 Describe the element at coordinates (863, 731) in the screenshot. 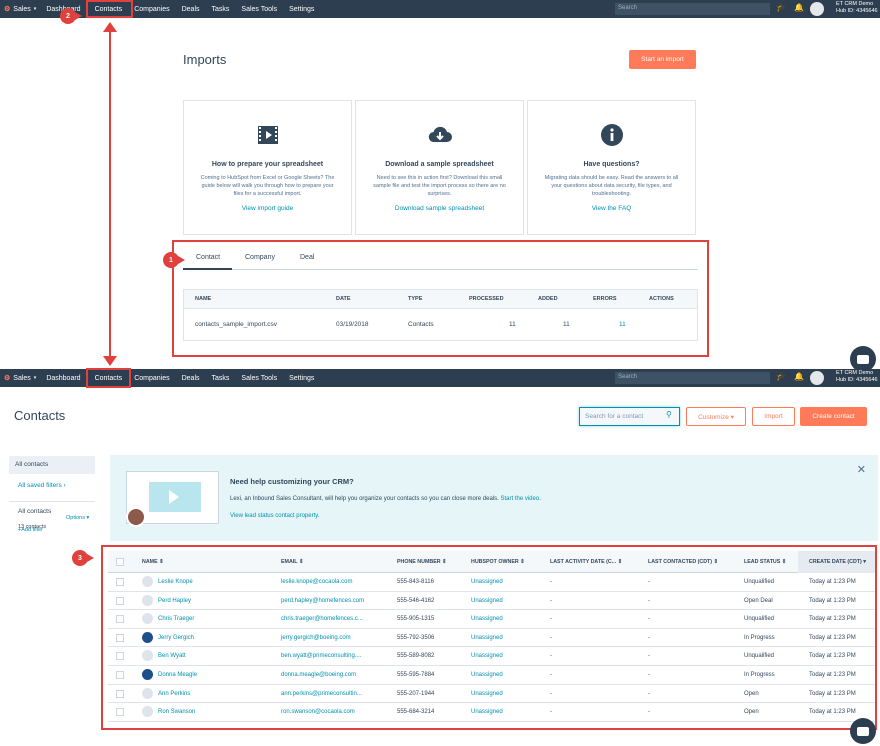

I see `chat-widget-icon` at that location.